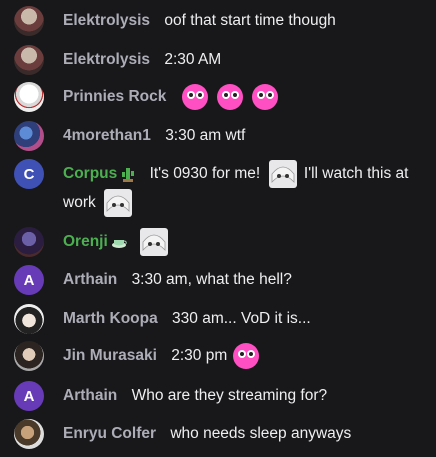 The image size is (436, 457). What do you see at coordinates (211, 279) in the screenshot?
I see `message-text: 3:30 am, what the hell?` at bounding box center [211, 279].